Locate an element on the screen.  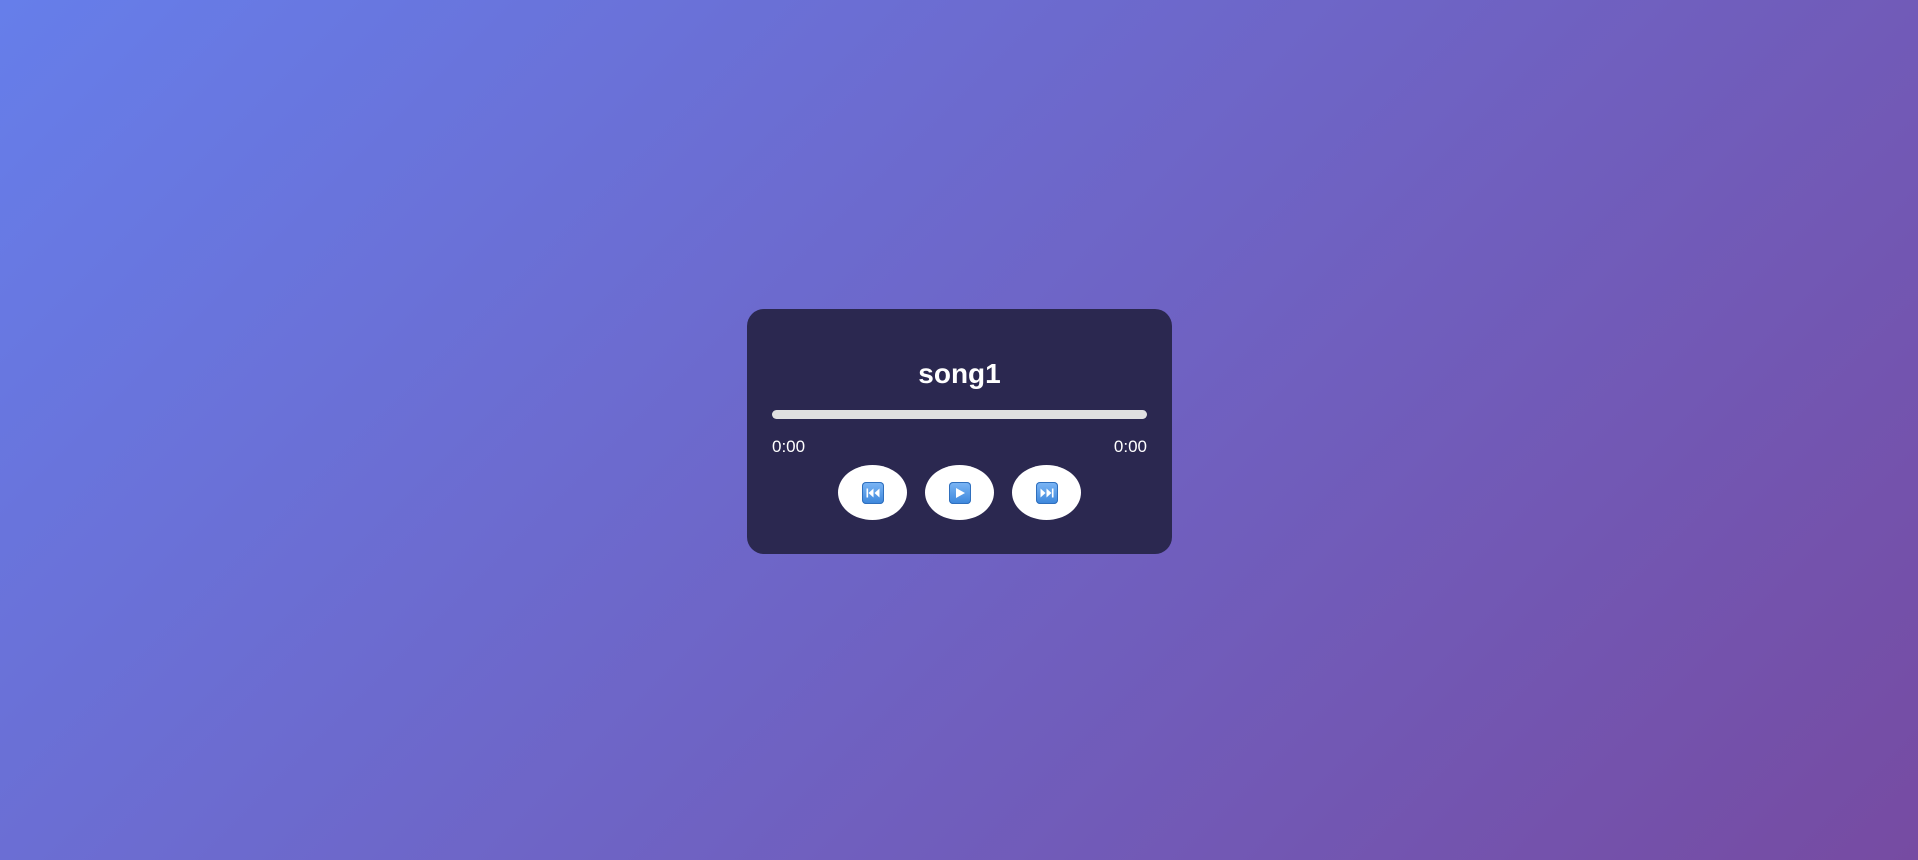
time-row: 0:00 0:00 is located at coordinates (959, 447).